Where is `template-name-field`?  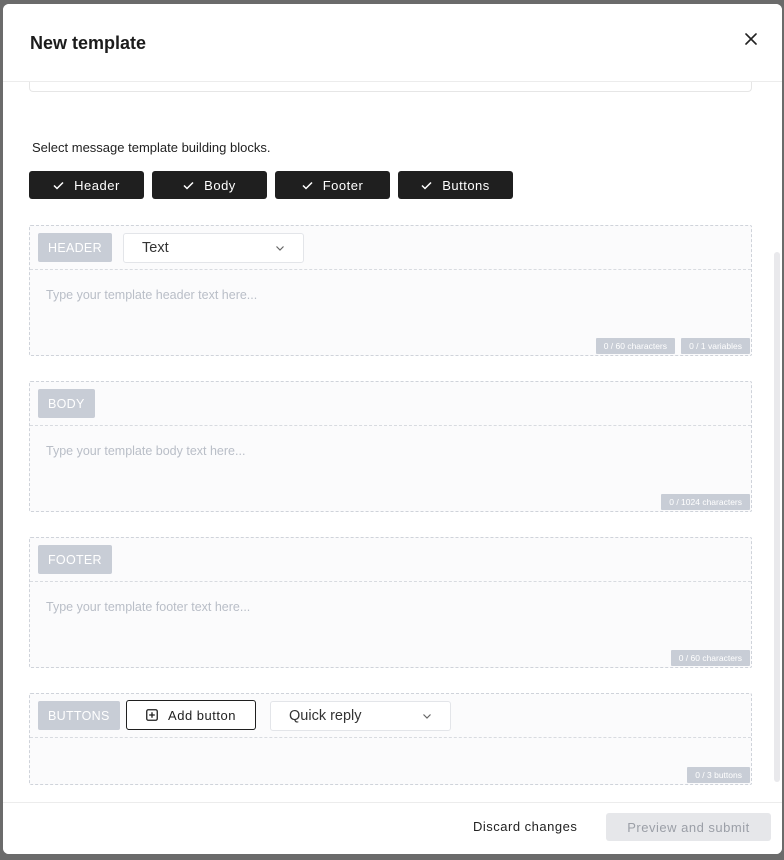
template-name-field is located at coordinates (390, 87).